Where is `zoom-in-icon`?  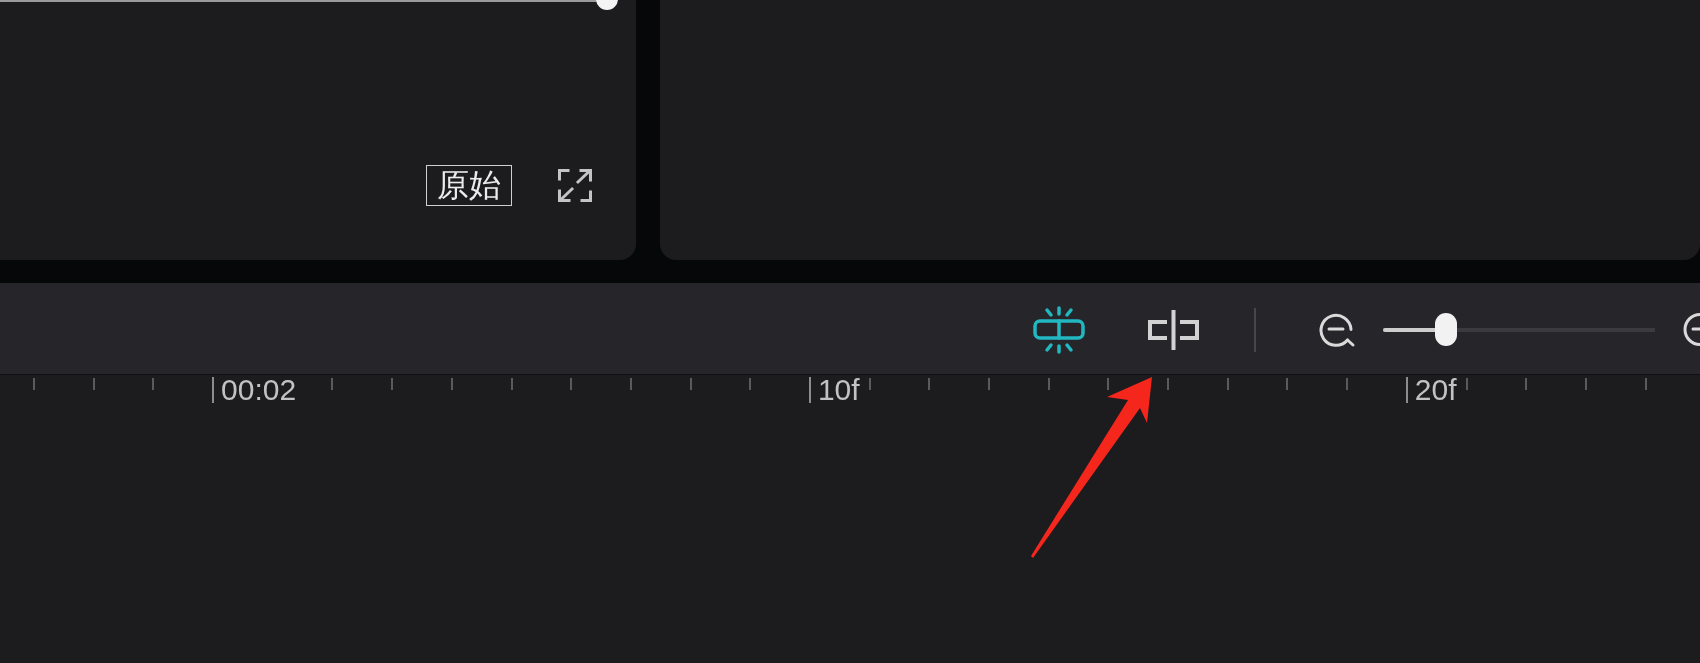 zoom-in-icon is located at coordinates (1691, 329).